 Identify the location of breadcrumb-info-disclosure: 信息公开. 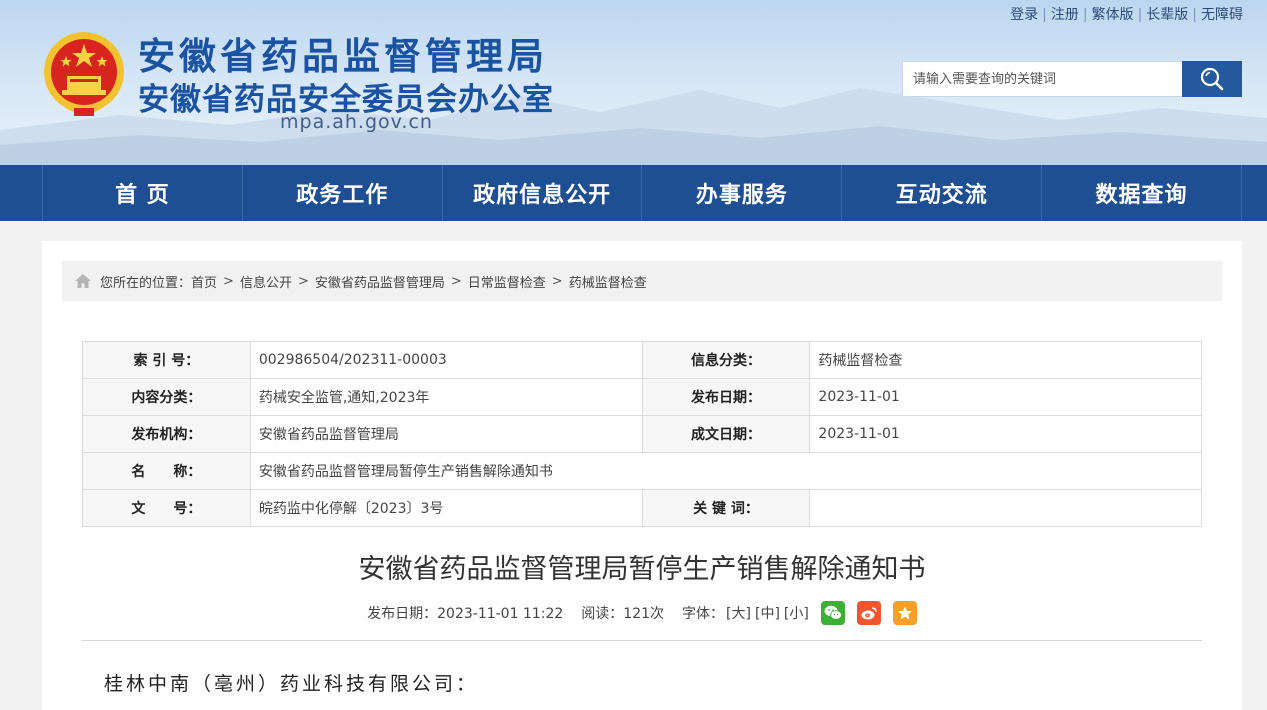
(266, 281).